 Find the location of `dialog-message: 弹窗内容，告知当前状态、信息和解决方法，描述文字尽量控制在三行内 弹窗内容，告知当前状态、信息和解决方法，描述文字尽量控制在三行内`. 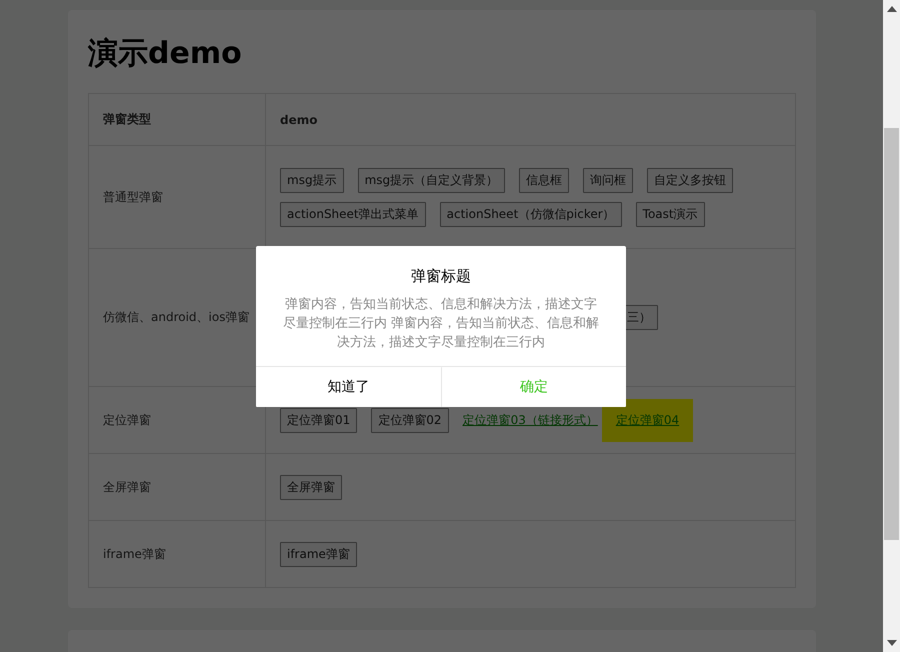

dialog-message: 弹窗内容，告知当前状态、信息和解决方法，描述文字尽量控制在三行内 弹窗内容，告知当前状态、信息和解决方法，描述文字尽量控制在三行内 is located at coordinates (441, 324).